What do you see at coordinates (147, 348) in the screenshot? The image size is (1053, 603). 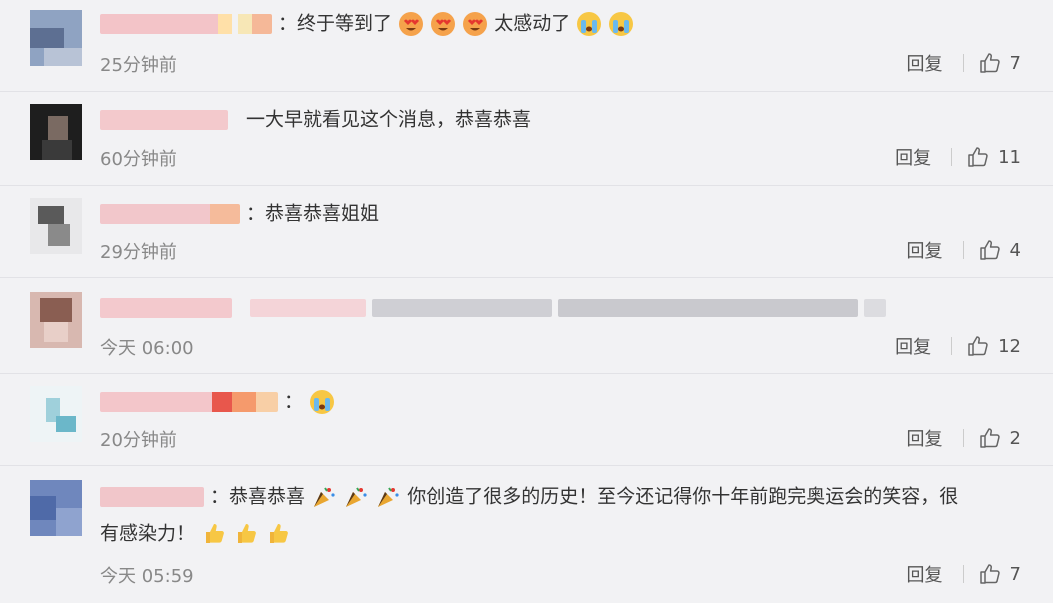 I see `comment-time: 今天 06:00` at bounding box center [147, 348].